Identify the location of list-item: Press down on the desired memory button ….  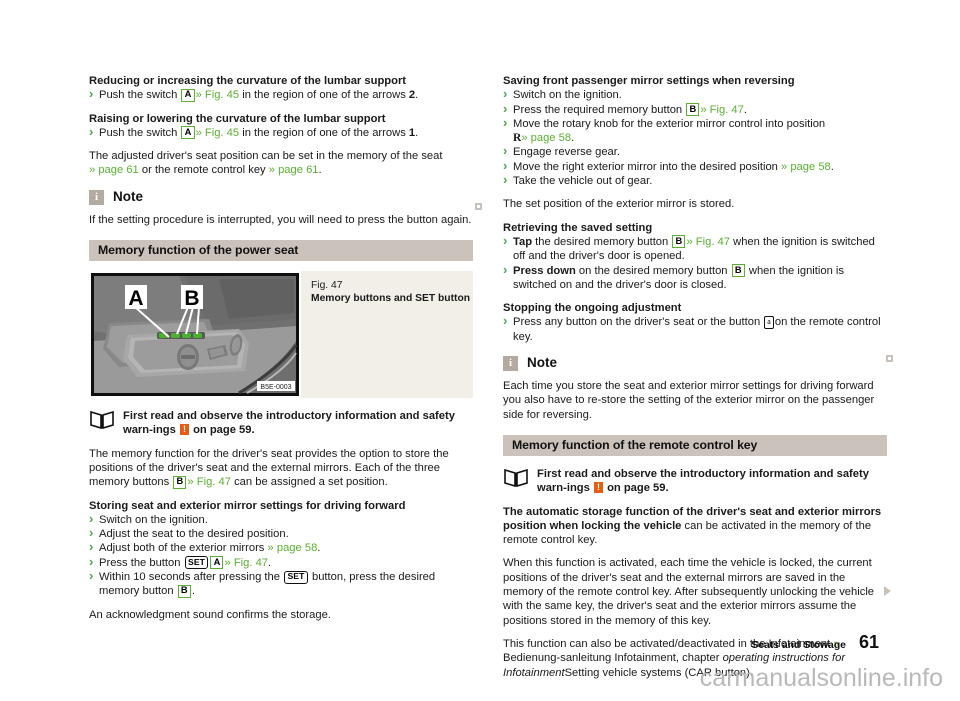
(695, 278).